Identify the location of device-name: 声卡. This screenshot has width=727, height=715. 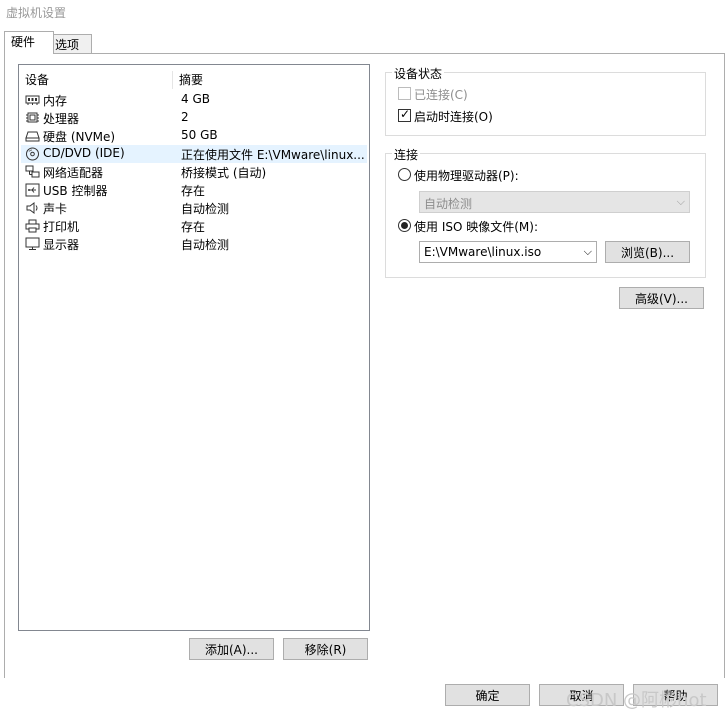
(55, 209).